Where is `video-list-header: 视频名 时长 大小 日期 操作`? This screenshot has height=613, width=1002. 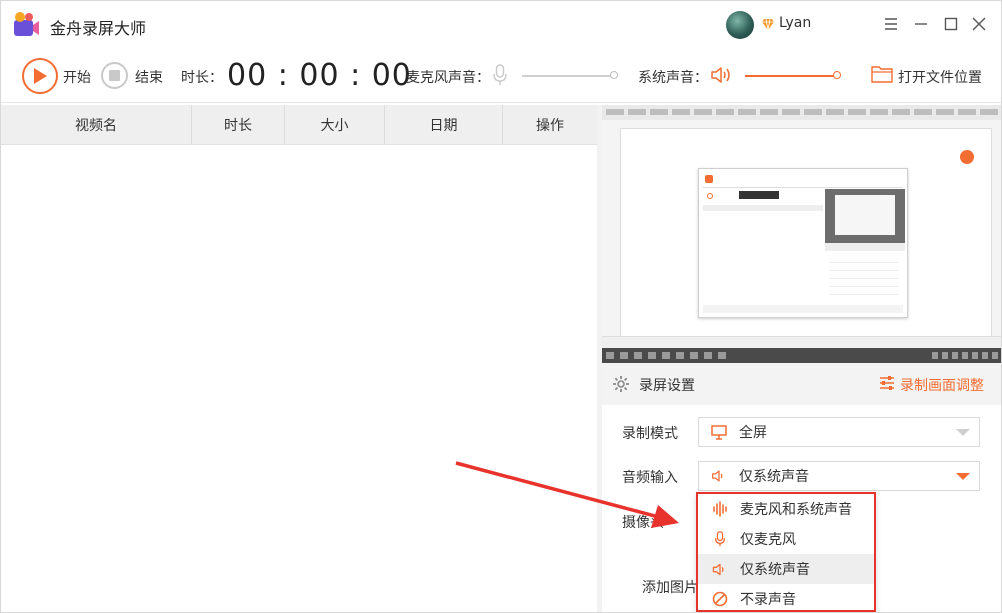
video-list-header: 视频名 时长 大小 日期 操作 is located at coordinates (299, 125).